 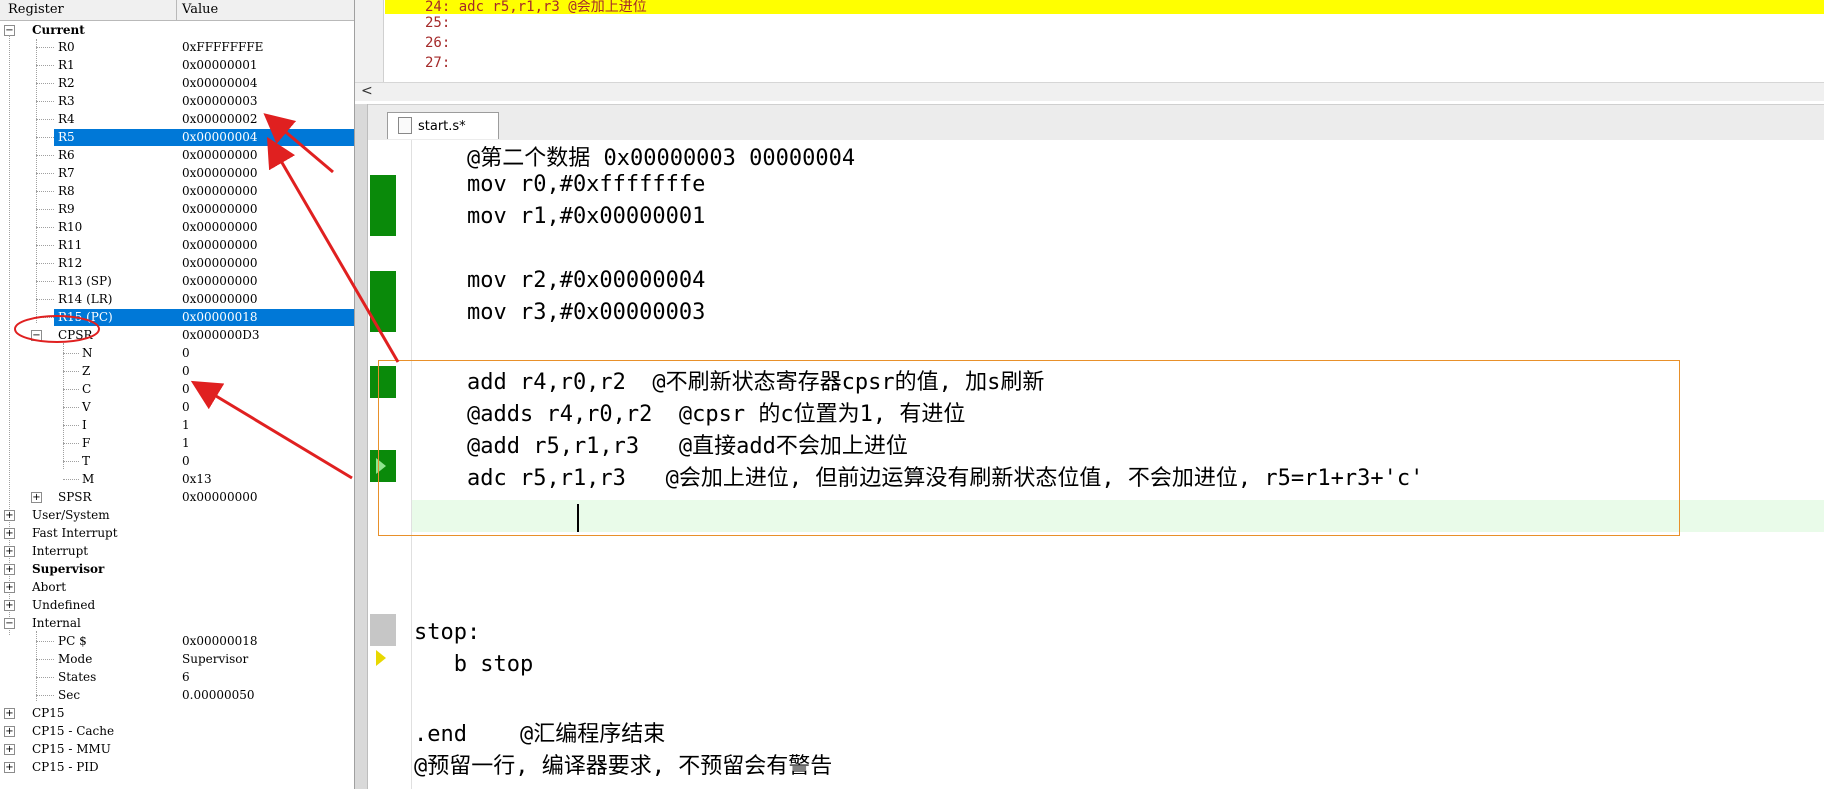 I want to click on code-line: mov r0,#0xfffffffe, so click(x=559, y=184).